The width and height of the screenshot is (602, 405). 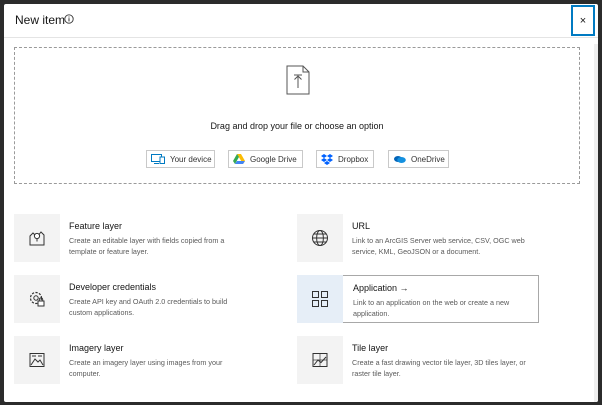 I want to click on developer-credentials-icon, so click(x=37, y=299).